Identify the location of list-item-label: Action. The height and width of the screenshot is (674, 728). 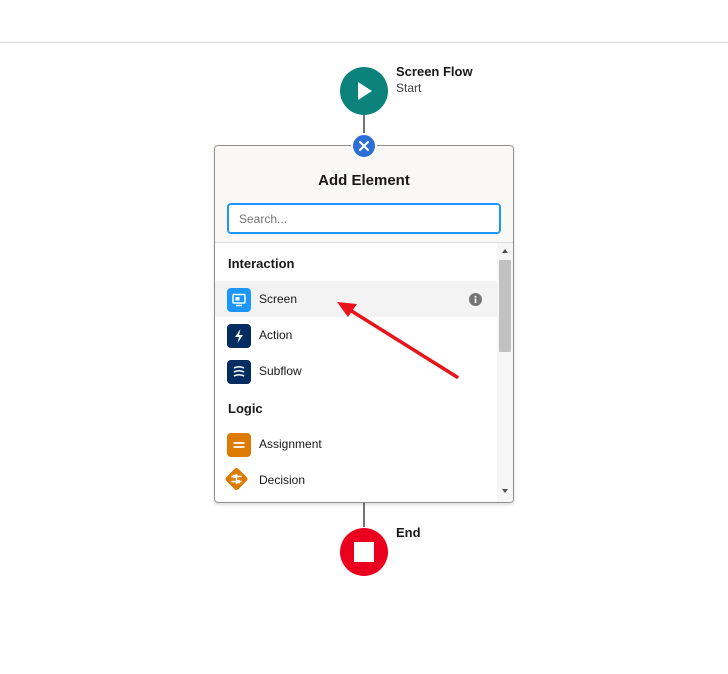
(276, 335).